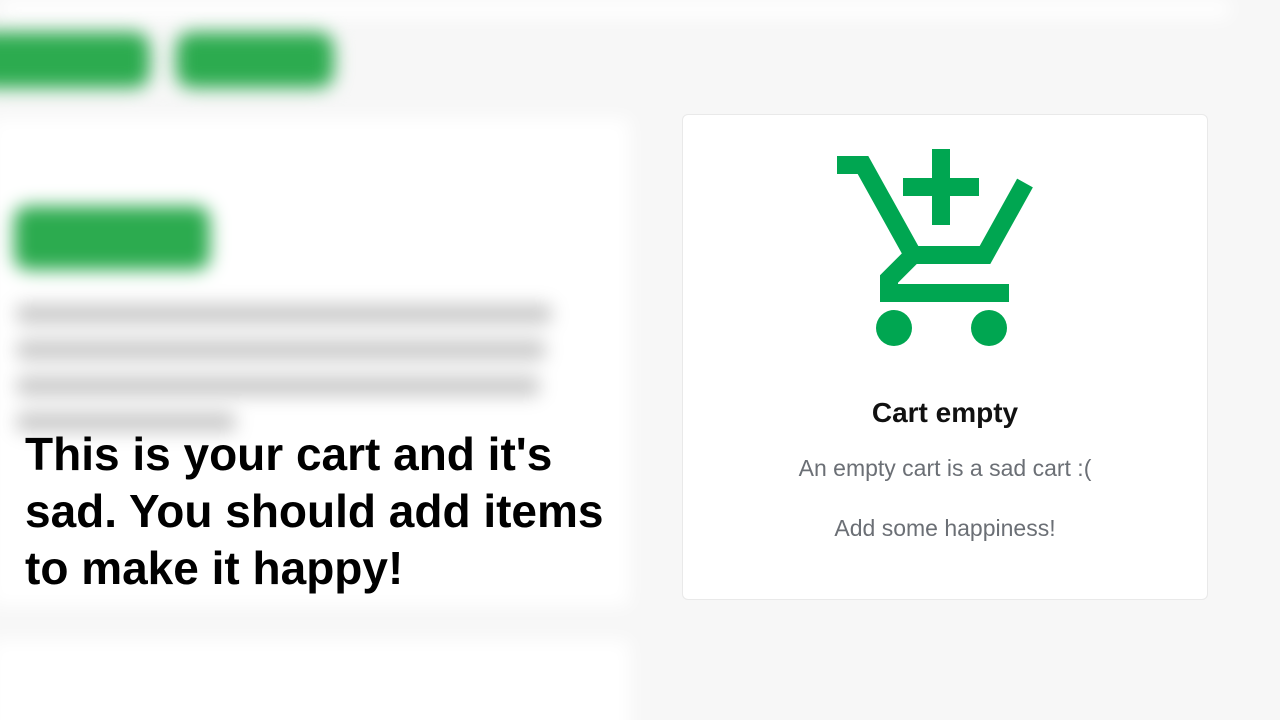  I want to click on cart-plus-icon, so click(935, 247).